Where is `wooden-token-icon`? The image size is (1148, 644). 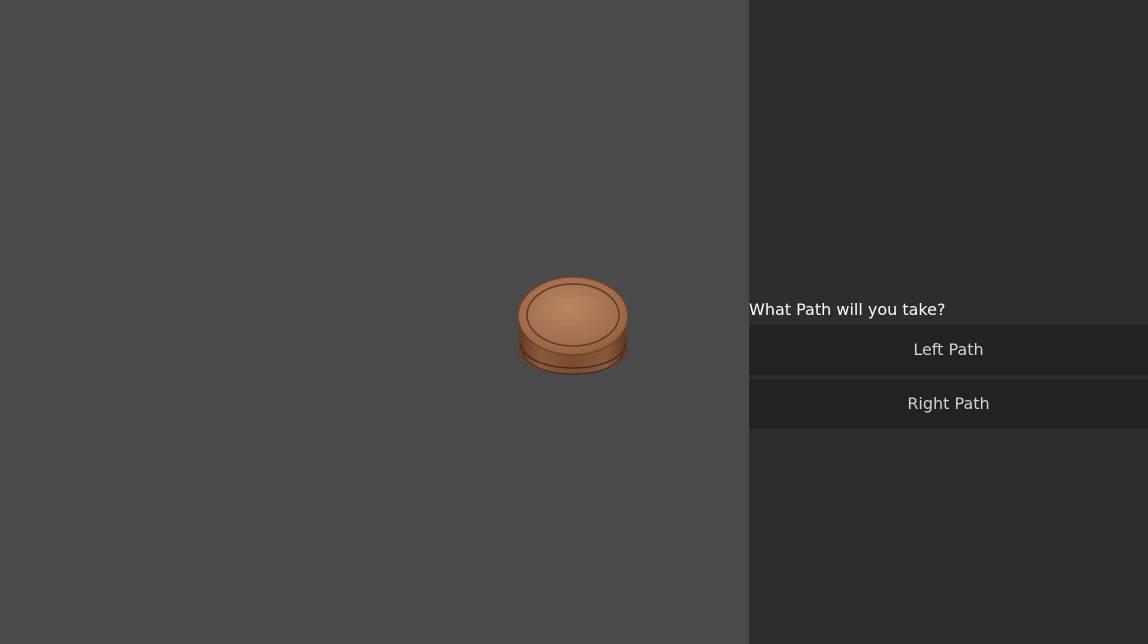 wooden-token-icon is located at coordinates (573, 325).